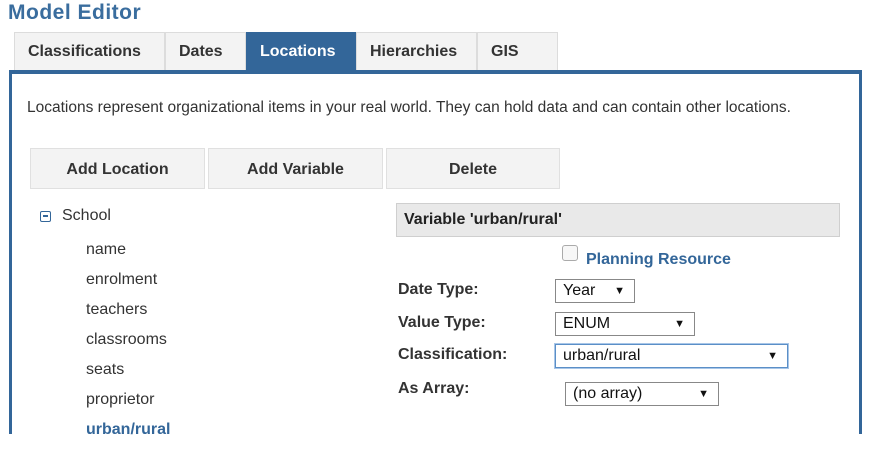  I want to click on tree-item-name: name, so click(128, 255).